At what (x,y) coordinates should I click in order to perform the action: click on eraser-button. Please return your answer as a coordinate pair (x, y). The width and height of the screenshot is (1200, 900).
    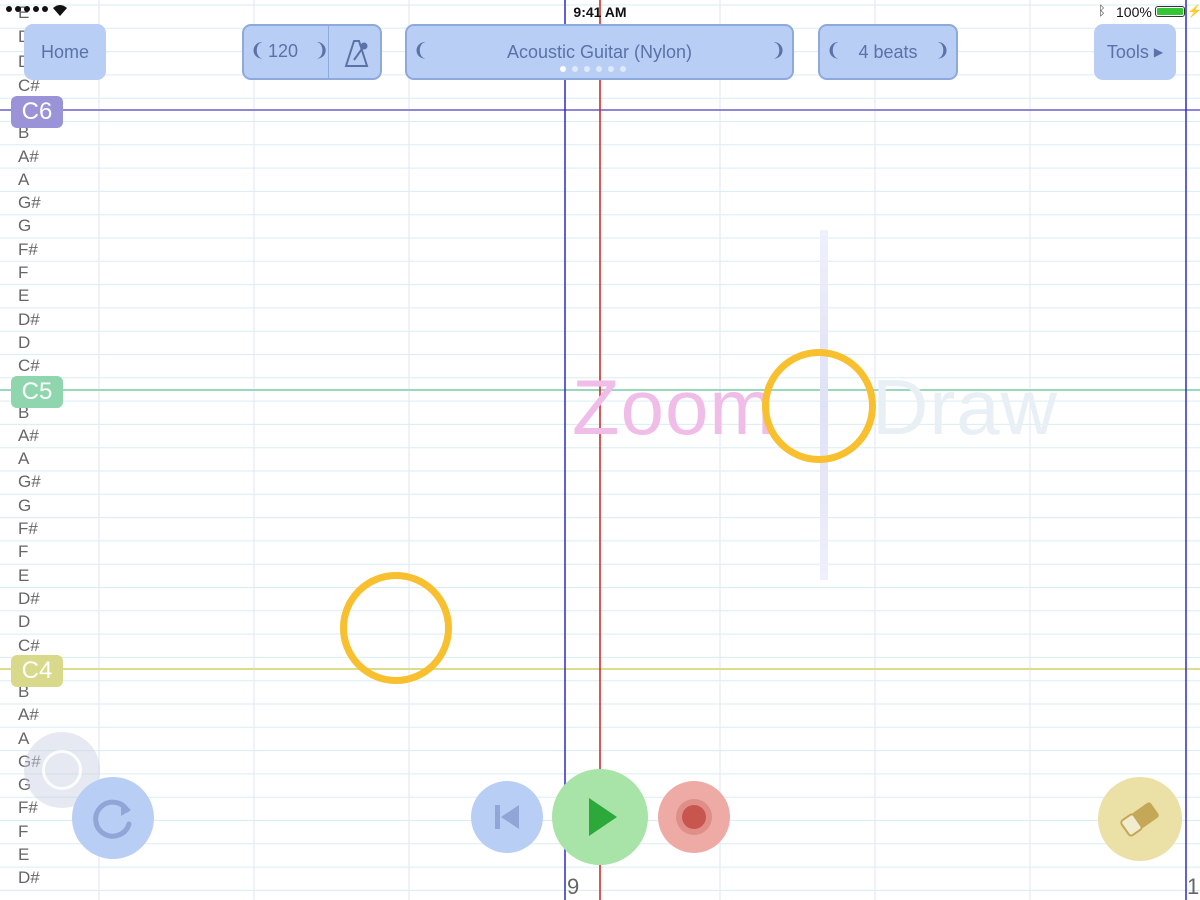
    Looking at the image, I should click on (1140, 819).